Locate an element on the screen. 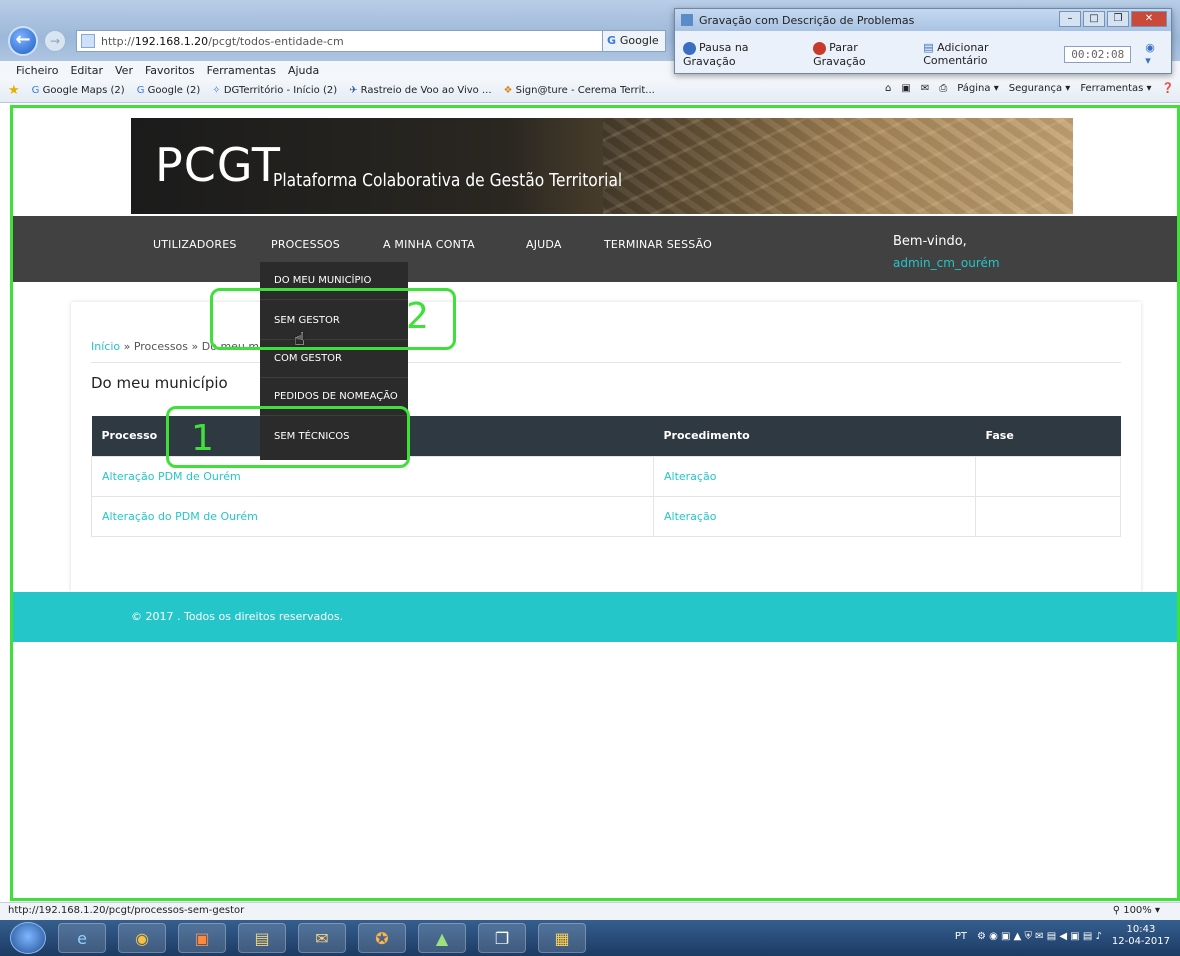  back-button: ← is located at coordinates (23, 41).